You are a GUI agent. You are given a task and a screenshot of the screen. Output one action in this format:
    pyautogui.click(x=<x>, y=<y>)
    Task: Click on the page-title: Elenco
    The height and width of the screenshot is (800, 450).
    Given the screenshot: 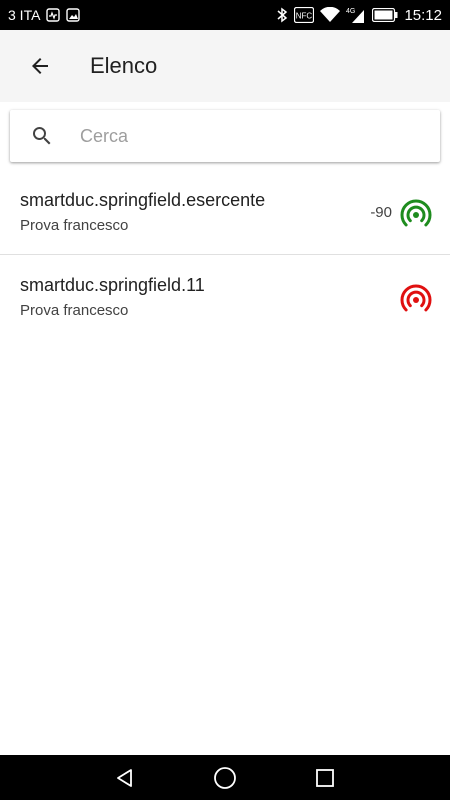 What is the action you would take?
    pyautogui.click(x=124, y=65)
    